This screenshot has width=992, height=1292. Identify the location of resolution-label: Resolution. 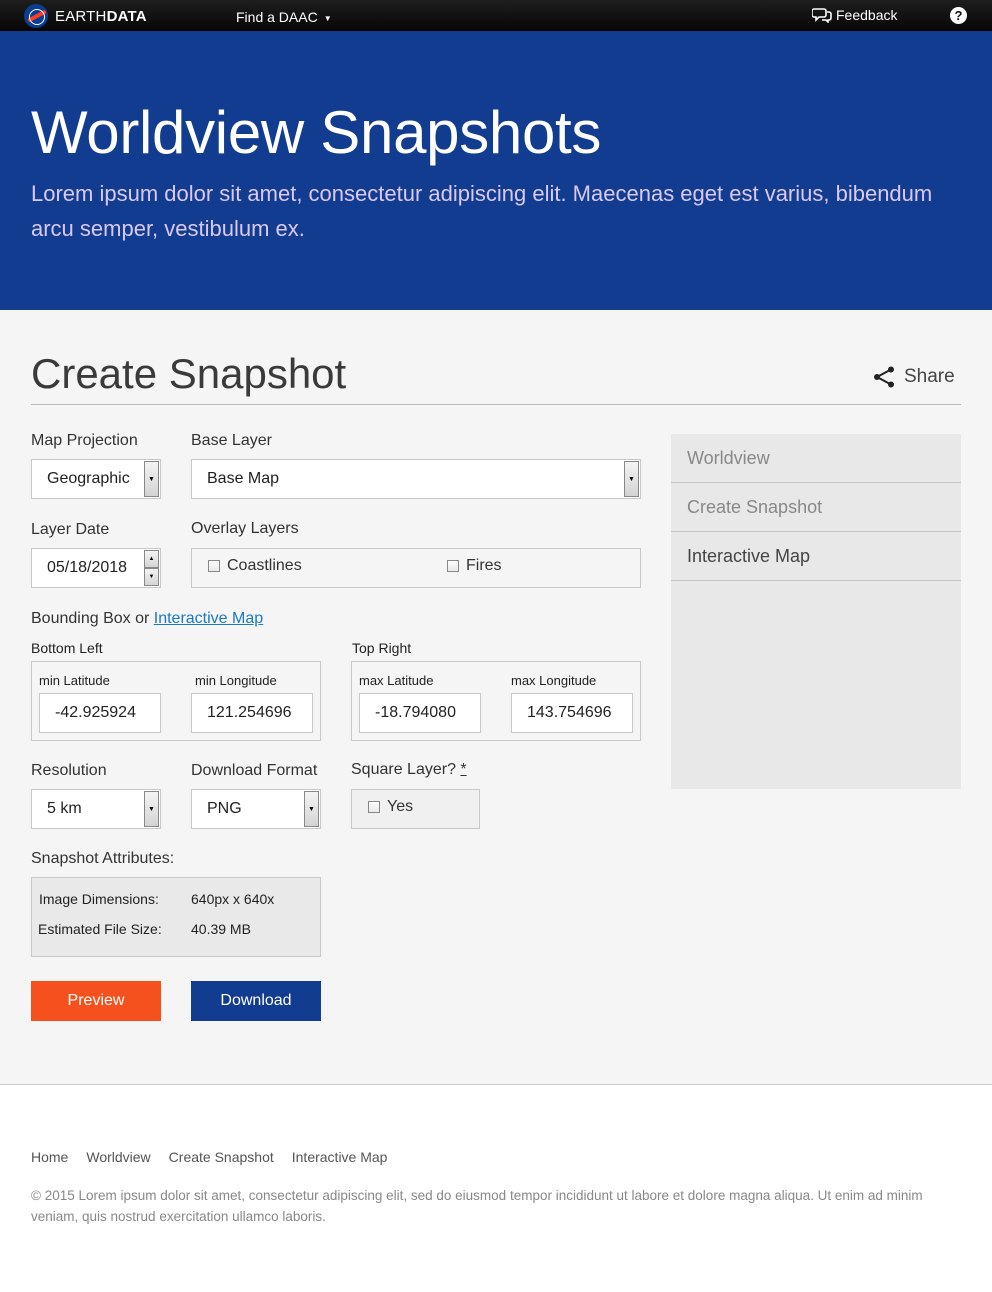
(69, 770).